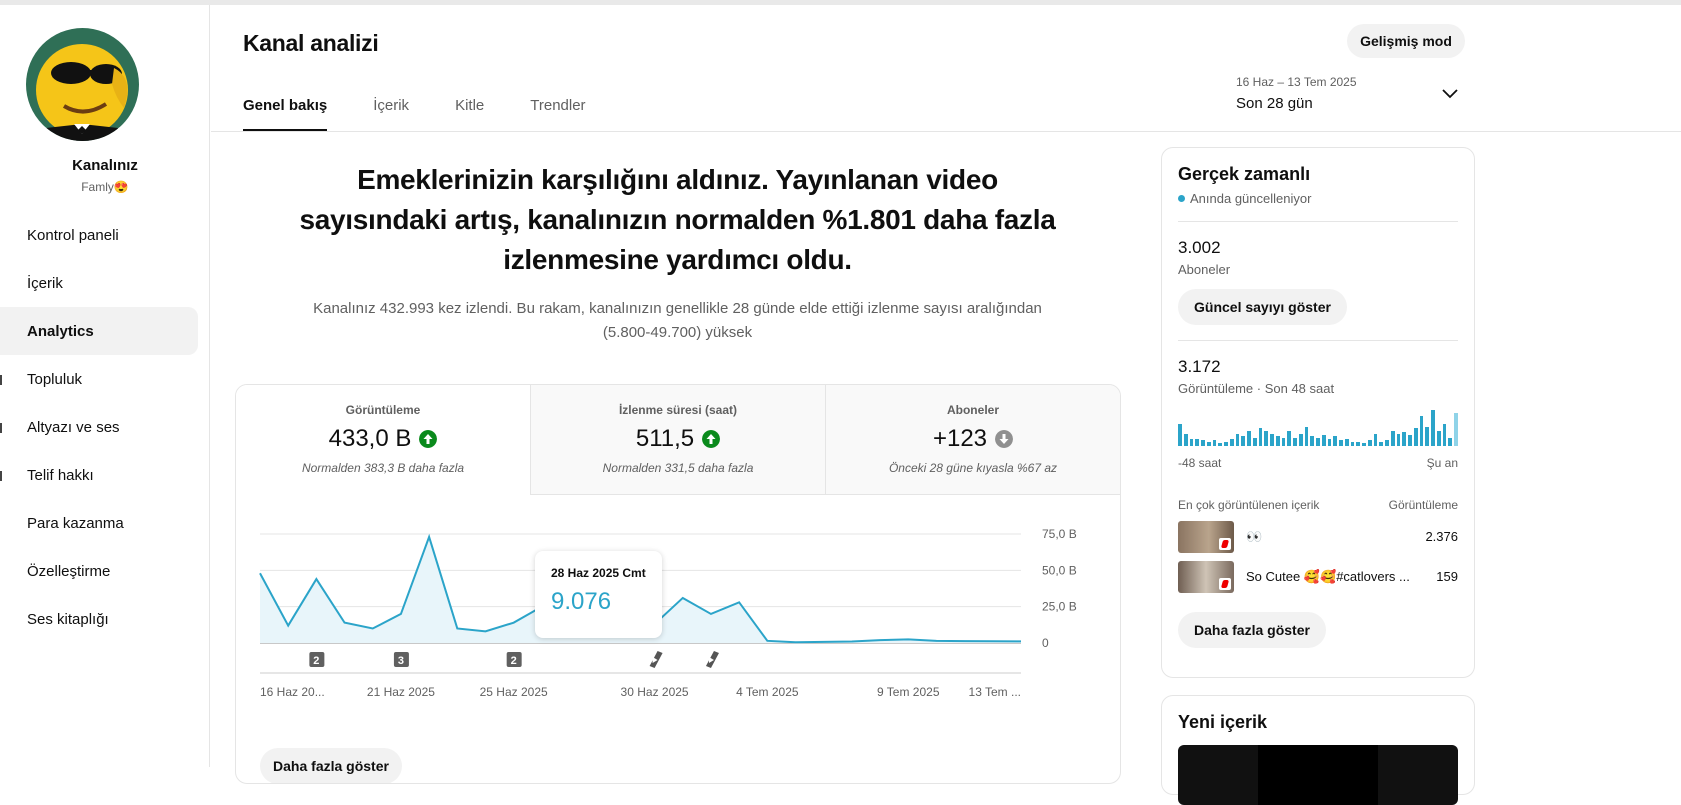 Image resolution: width=1681 pixels, height=805 pixels. I want to click on metric-value-row: +123, so click(973, 439).